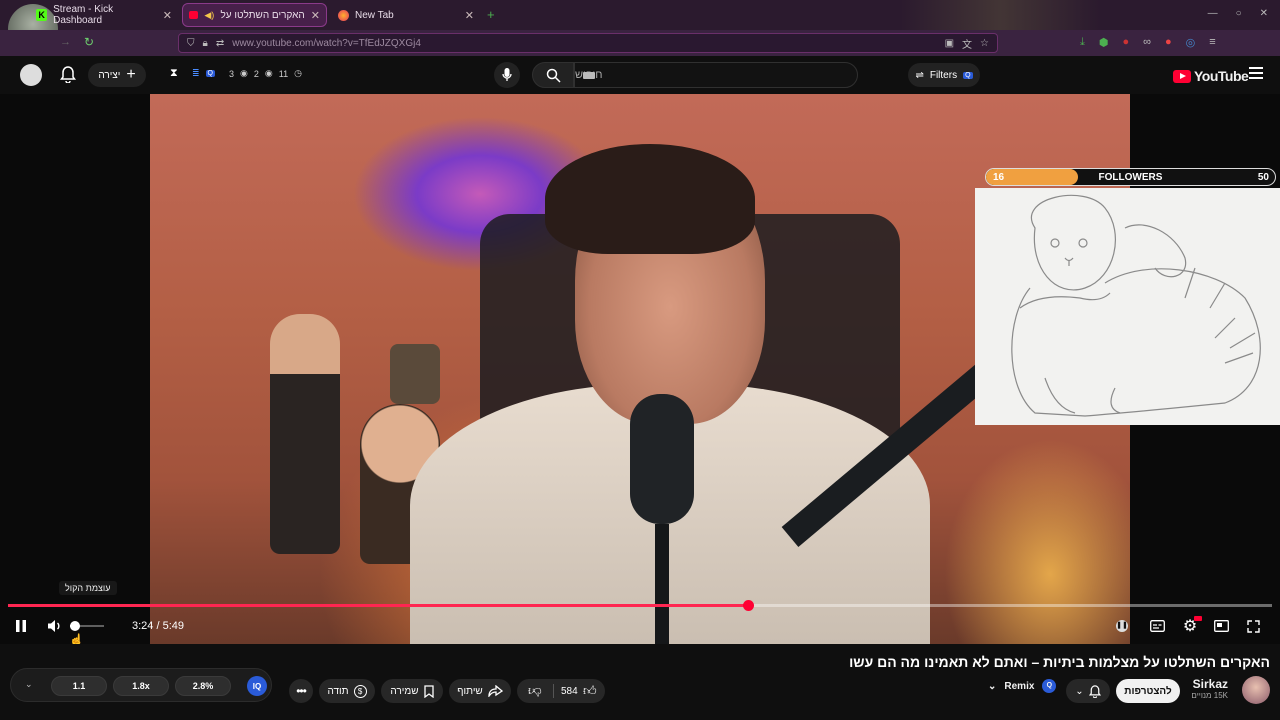  I want to click on pause-button, so click(21, 626).